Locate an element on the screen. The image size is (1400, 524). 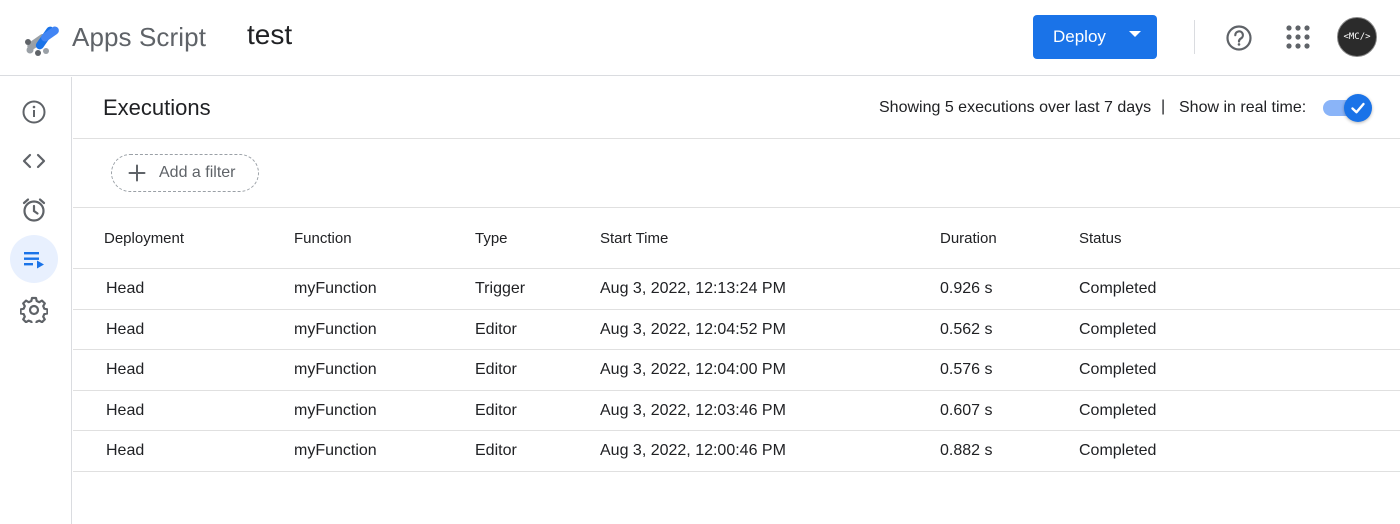
toggle-knob is located at coordinates (1358, 108).